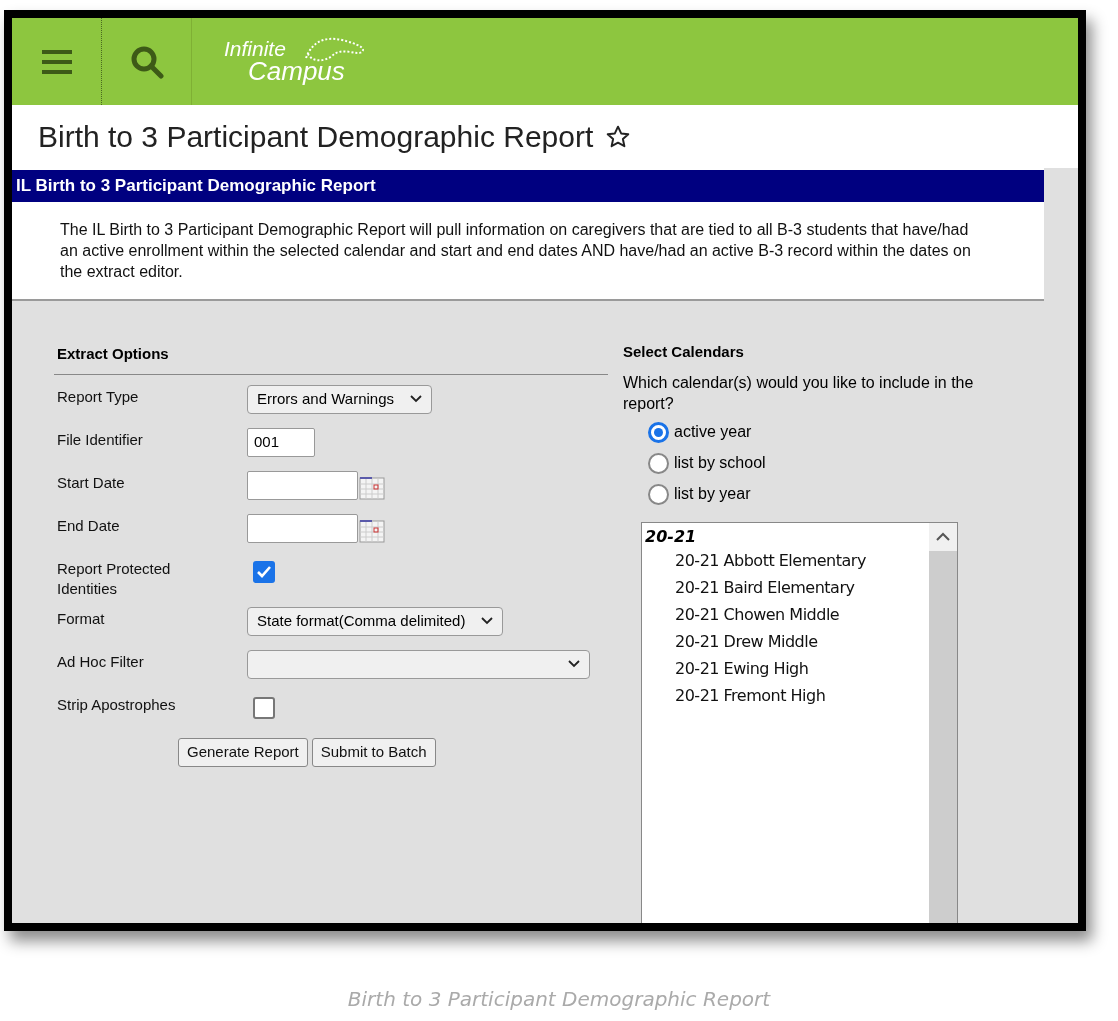  What do you see at coordinates (787, 695) in the screenshot?
I see `list-item: 20-21 Fremont High` at bounding box center [787, 695].